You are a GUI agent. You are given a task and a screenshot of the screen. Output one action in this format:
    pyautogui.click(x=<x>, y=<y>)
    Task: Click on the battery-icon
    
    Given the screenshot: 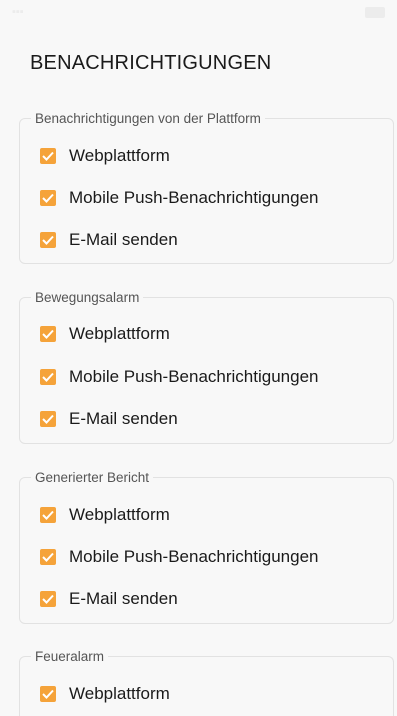 What is the action you would take?
    pyautogui.click(x=375, y=12)
    